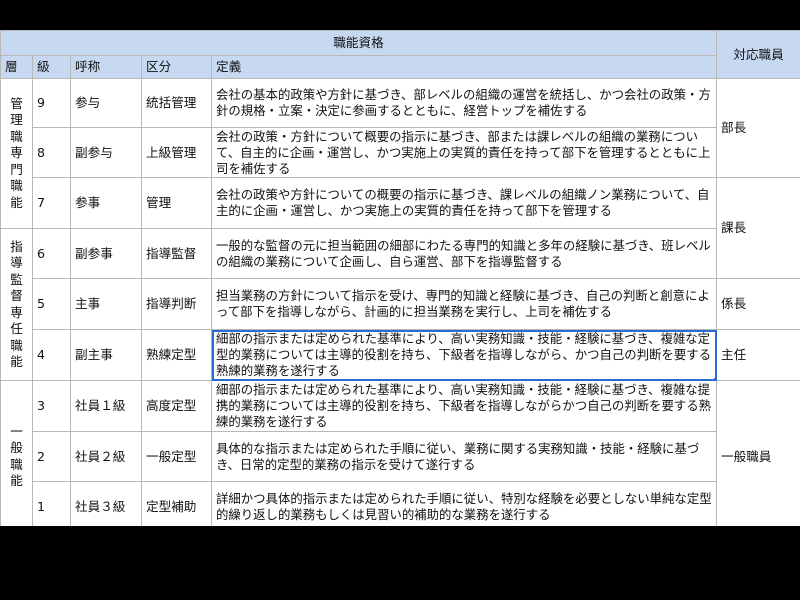  What do you see at coordinates (106, 503) in the screenshot?
I see `title-cell: 社員３級` at bounding box center [106, 503].